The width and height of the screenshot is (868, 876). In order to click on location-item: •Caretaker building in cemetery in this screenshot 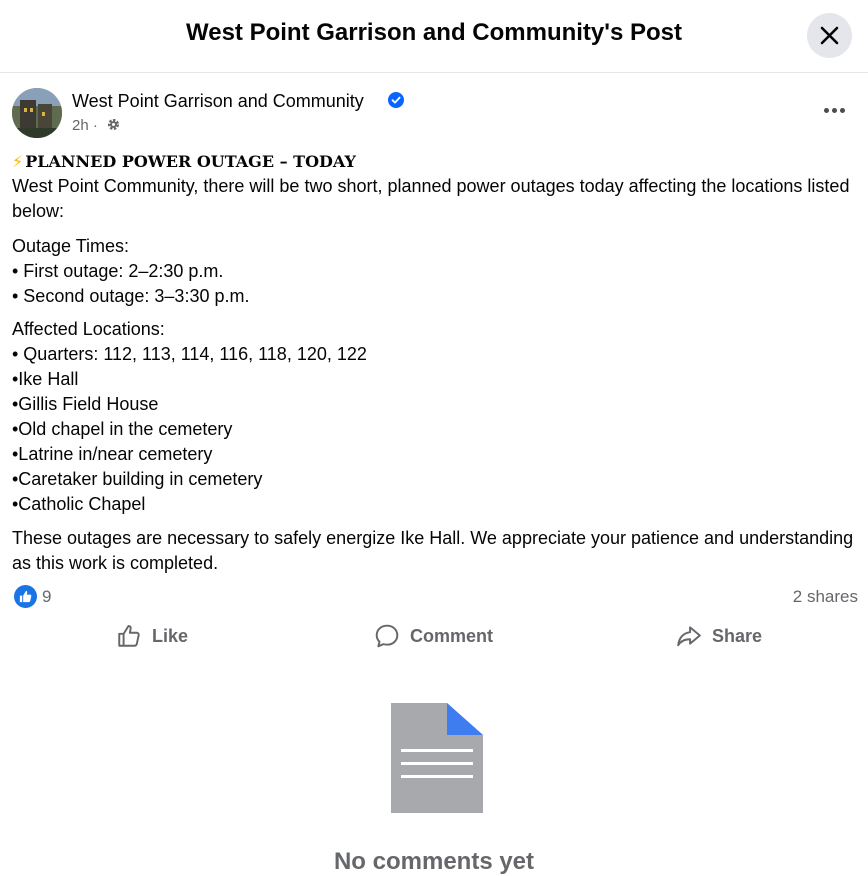, I will do `click(137, 479)`.